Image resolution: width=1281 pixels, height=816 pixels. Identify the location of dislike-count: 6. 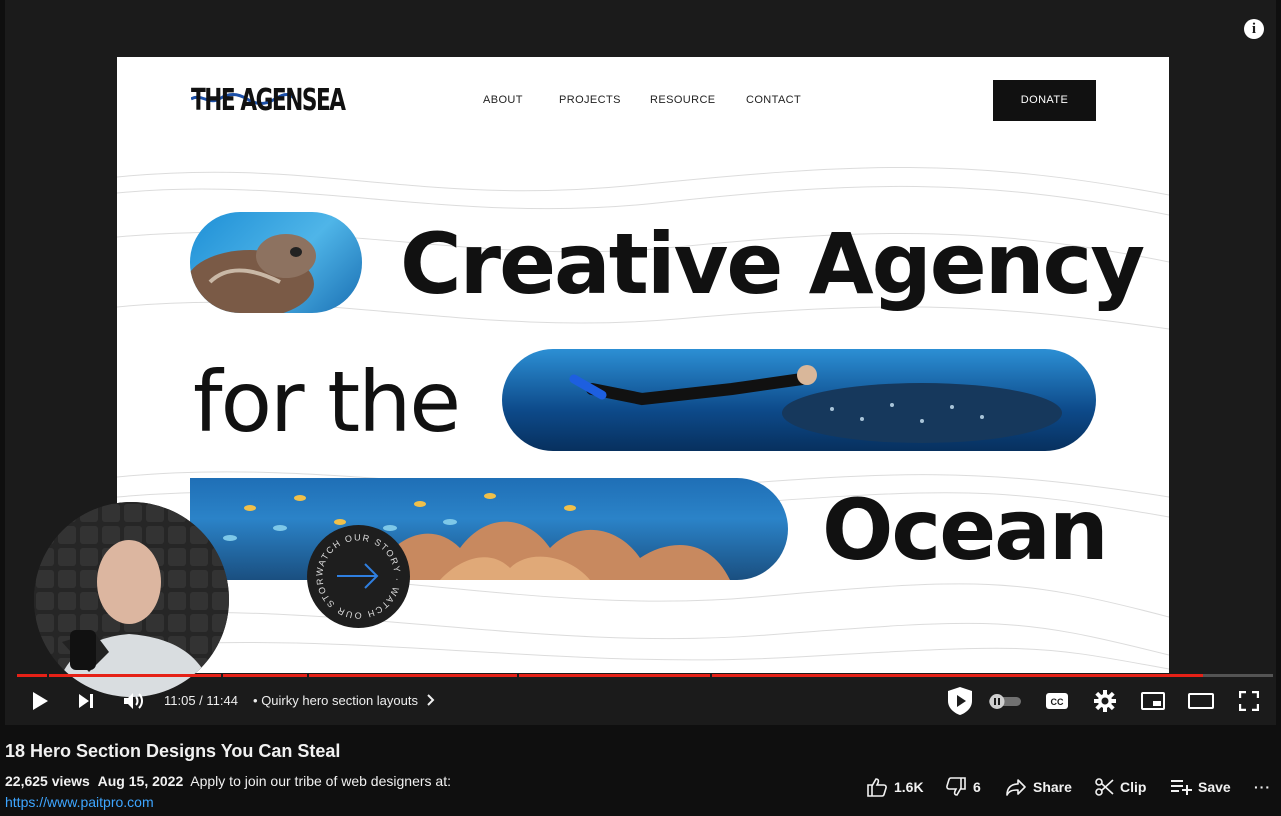
(977, 787).